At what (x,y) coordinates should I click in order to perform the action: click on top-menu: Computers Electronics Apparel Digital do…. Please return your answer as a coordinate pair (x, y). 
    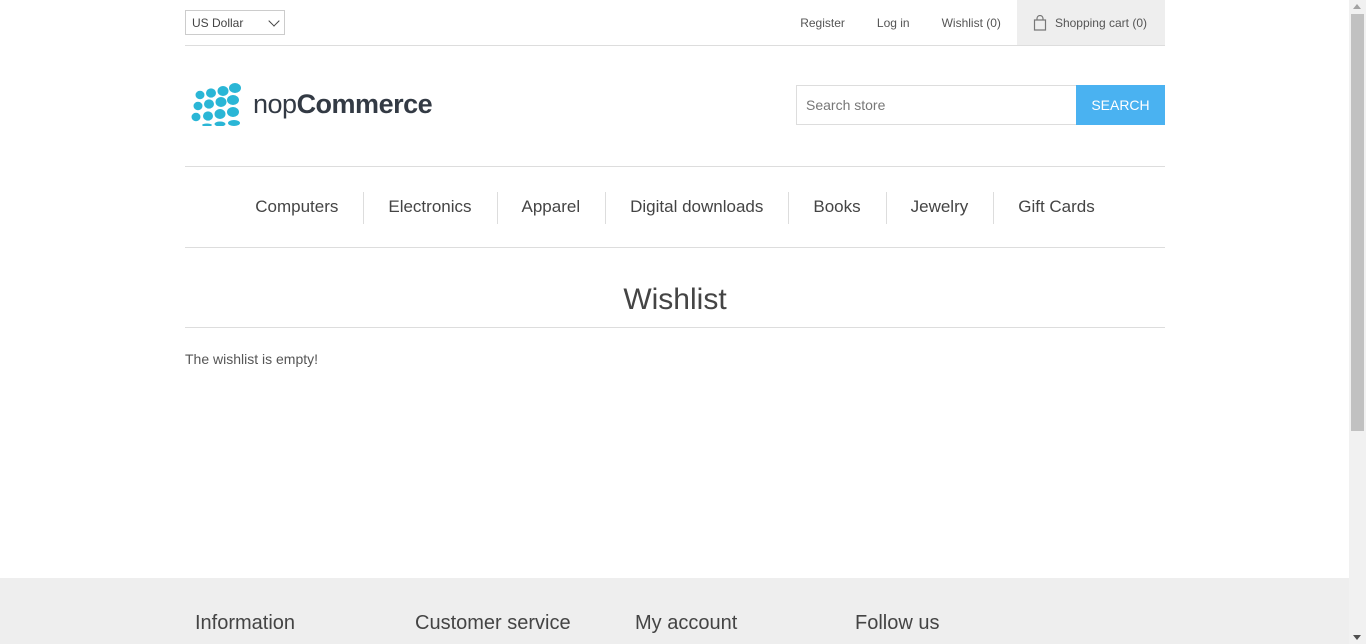
    Looking at the image, I should click on (675, 207).